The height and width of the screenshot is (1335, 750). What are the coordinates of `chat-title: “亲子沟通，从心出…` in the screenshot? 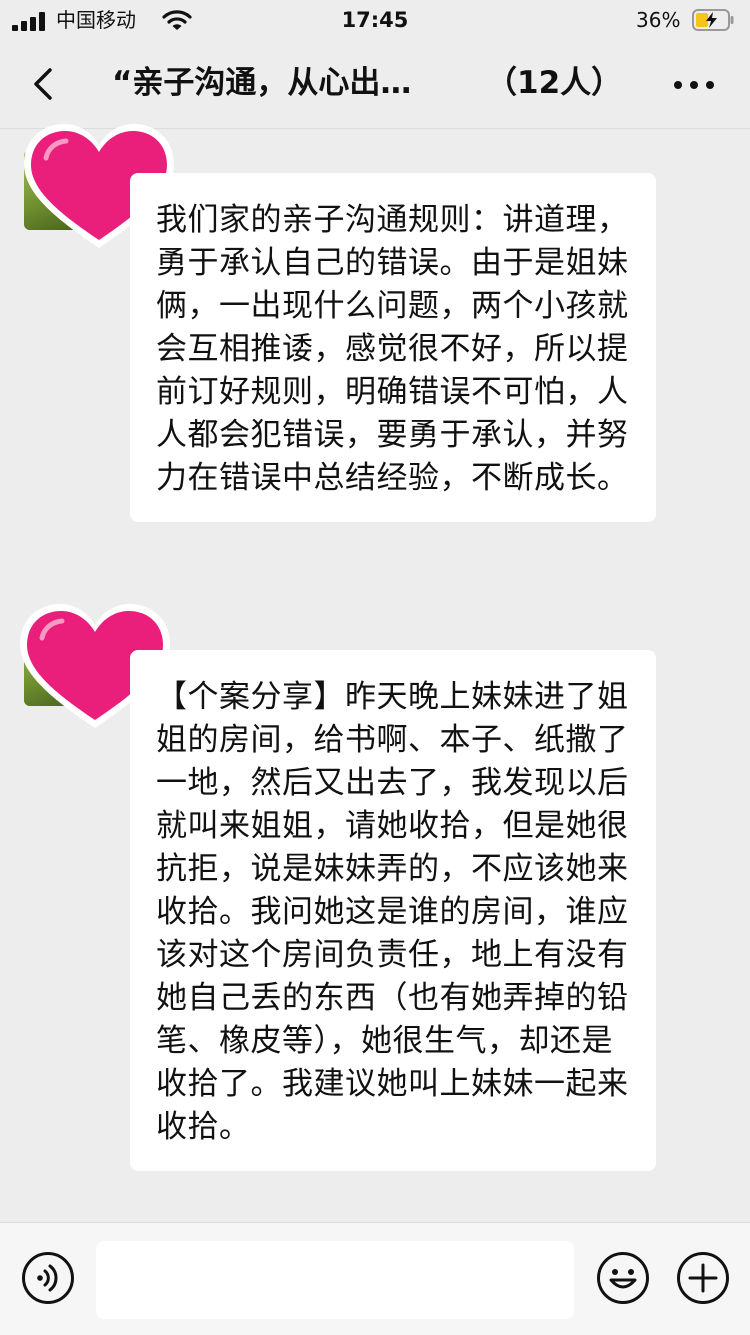 It's located at (262, 83).